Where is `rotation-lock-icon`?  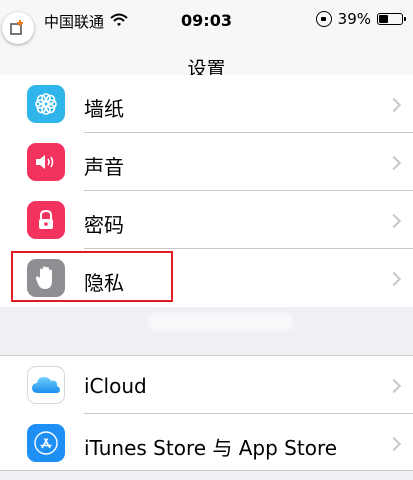 rotation-lock-icon is located at coordinates (323, 19).